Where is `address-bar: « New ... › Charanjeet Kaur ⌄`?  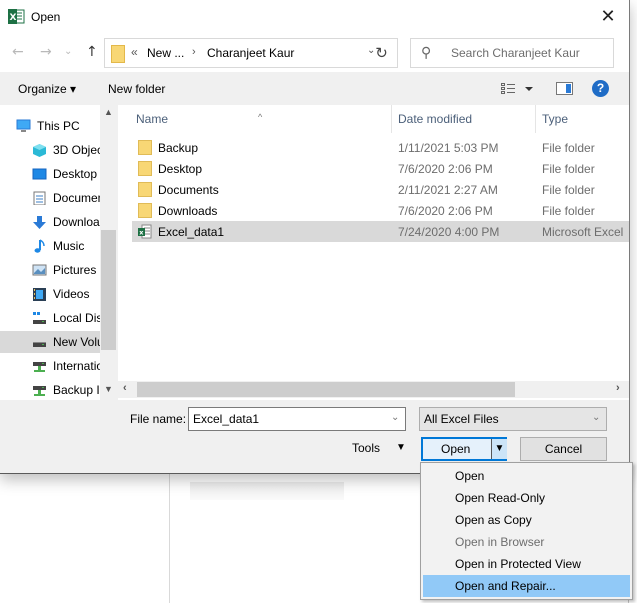
address-bar: « New ... › Charanjeet Kaur ⌄ is located at coordinates (251, 53).